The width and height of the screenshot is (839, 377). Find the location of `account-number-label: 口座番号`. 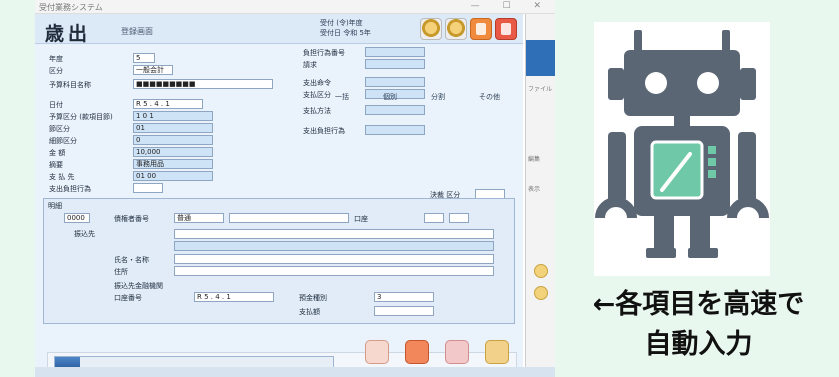

account-number-label: 口座番号 is located at coordinates (128, 298).